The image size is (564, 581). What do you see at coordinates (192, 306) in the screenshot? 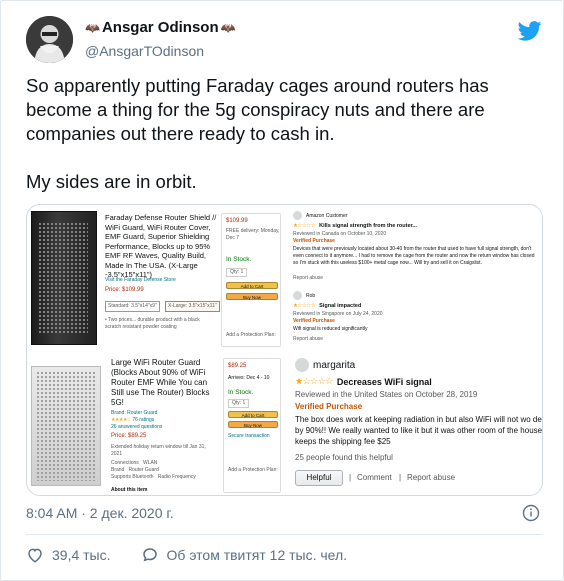
I see `size-option-selected: X-Large: 3.5"x15"x11"` at bounding box center [192, 306].